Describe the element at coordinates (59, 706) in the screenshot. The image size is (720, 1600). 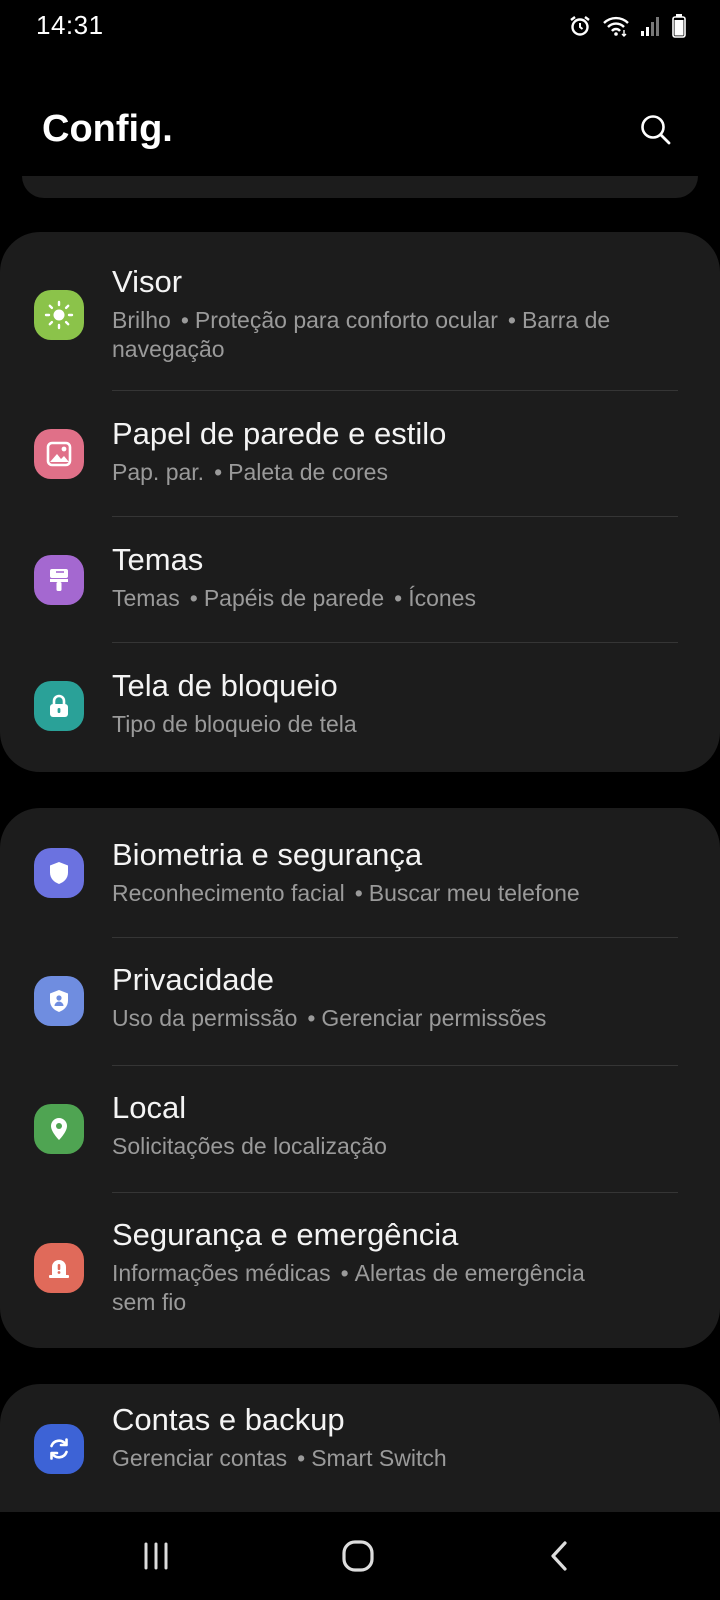
I see `lock-icon` at that location.